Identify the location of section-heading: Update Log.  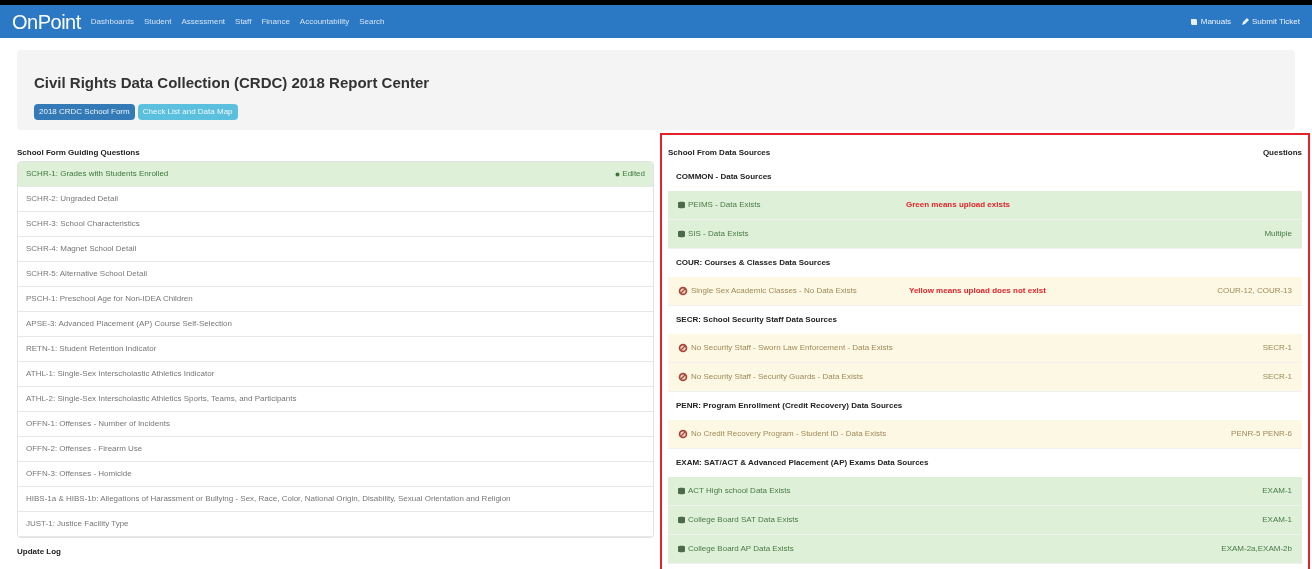
(39, 552).